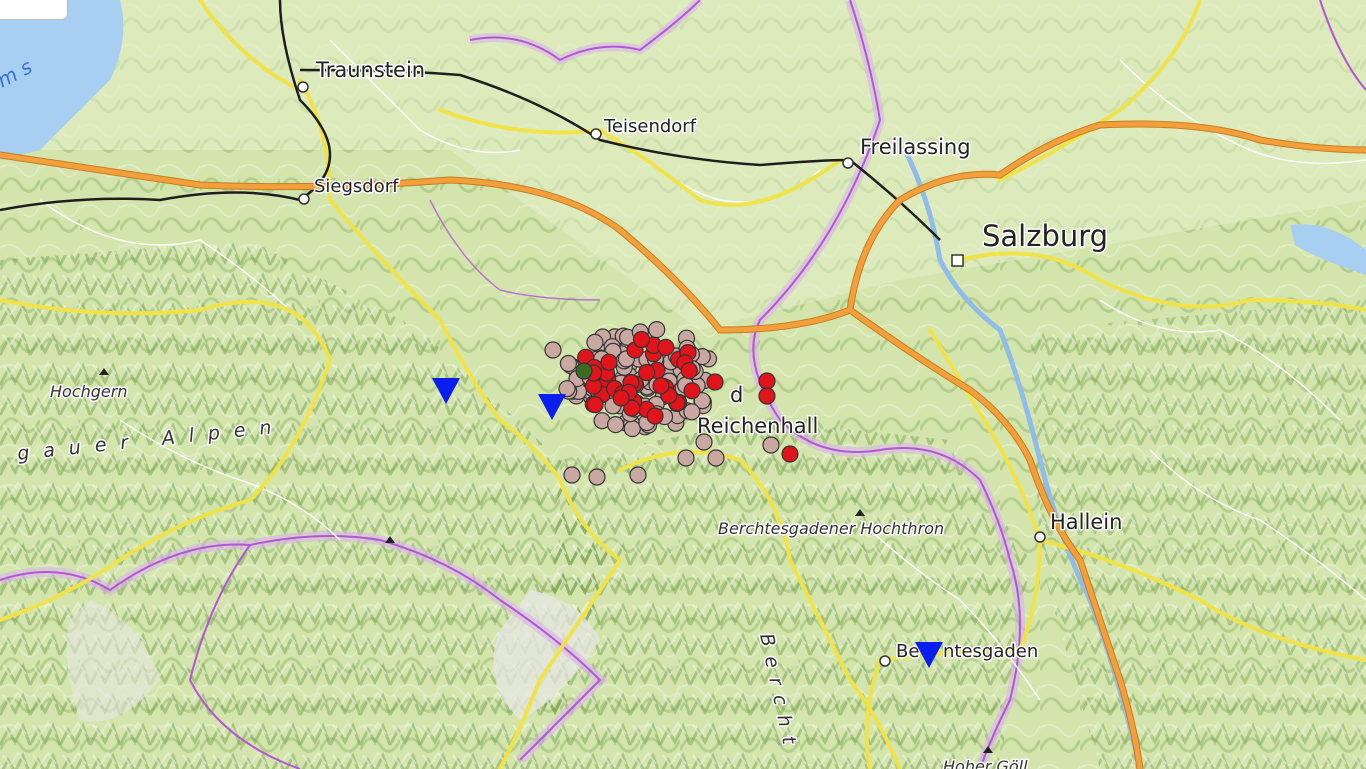 The width and height of the screenshot is (1366, 769). What do you see at coordinates (736, 395) in the screenshot?
I see `label-reichenhall-prefix: d` at bounding box center [736, 395].